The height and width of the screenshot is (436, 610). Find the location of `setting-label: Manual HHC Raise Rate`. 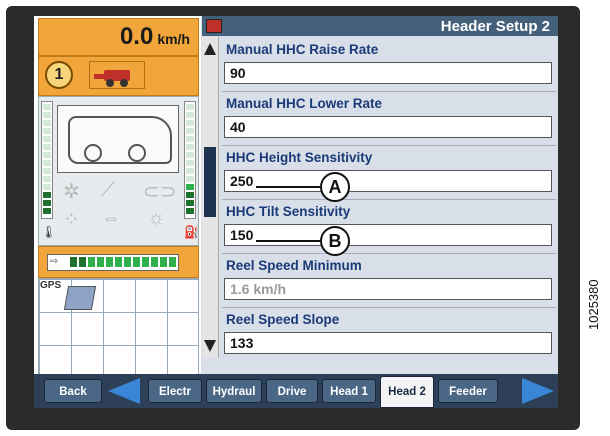

setting-label: Manual HHC Raise Rate is located at coordinates (302, 49).